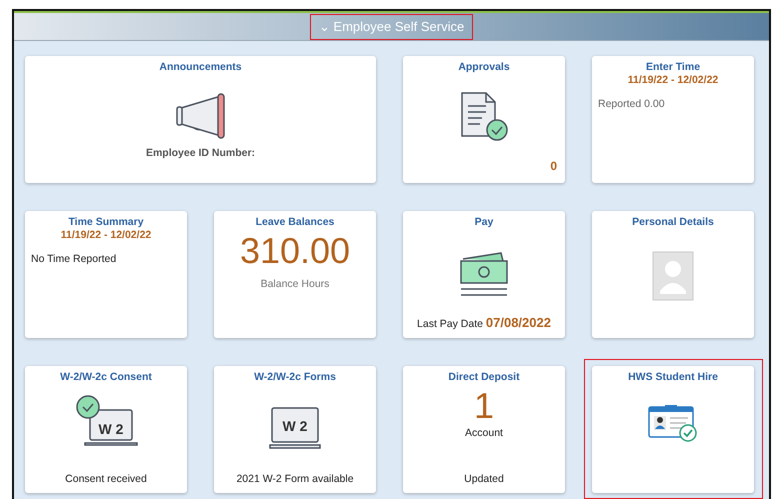 Image resolution: width=773 pixels, height=499 pixels. Describe the element at coordinates (106, 479) in the screenshot. I see `footer-text: Consent received` at that location.